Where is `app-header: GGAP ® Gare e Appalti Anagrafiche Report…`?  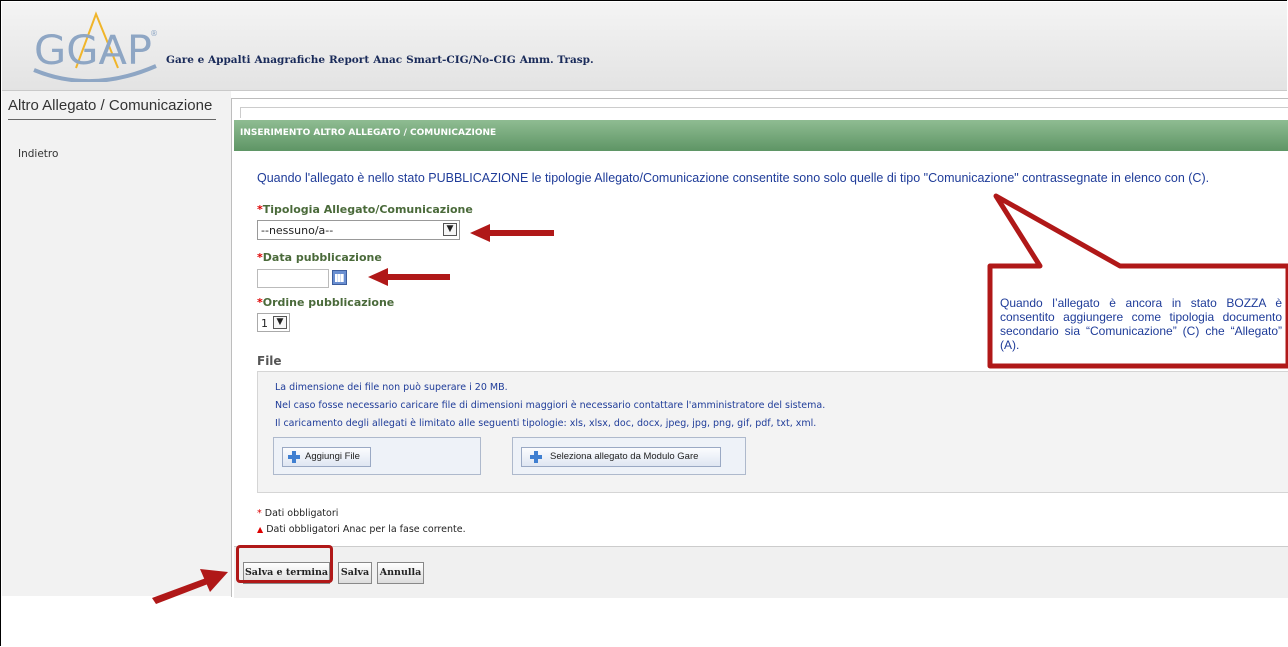 app-header: GGAP ® Gare e Appalti Anagrafiche Report… is located at coordinates (644, 46).